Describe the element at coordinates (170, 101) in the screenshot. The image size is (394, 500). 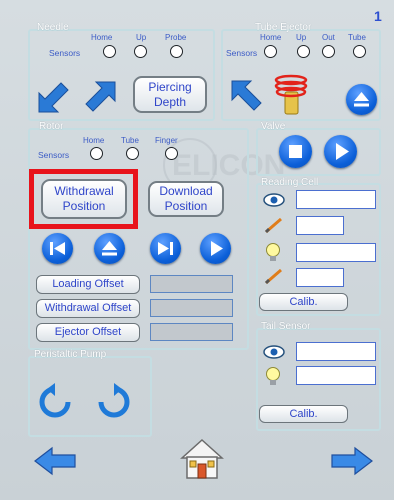
I see `piercing-depth-label-2: Depth` at that location.